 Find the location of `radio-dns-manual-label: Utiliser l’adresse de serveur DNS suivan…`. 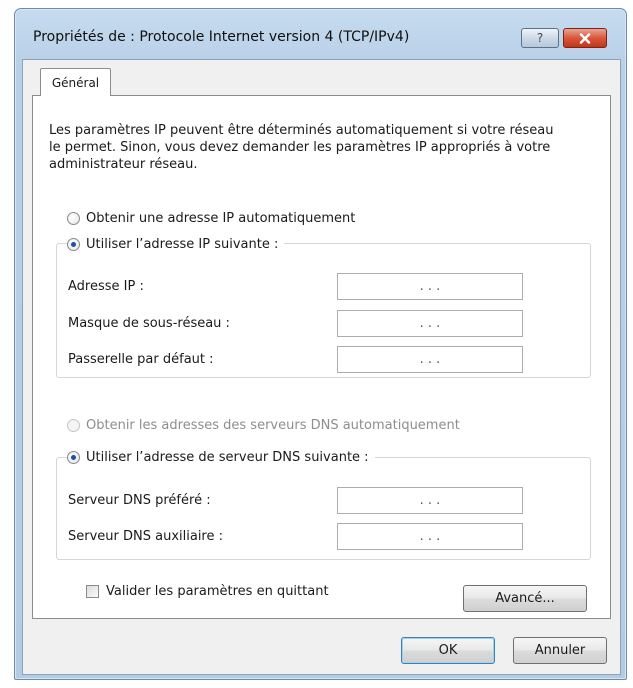

radio-dns-manual-label: Utiliser l’adresse de serveur DNS suivan… is located at coordinates (227, 457).